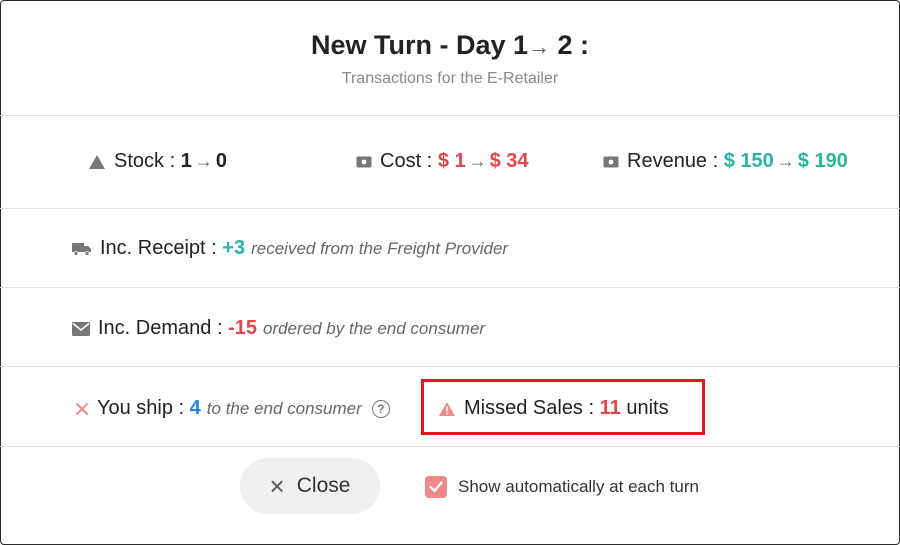 Image resolution: width=900 pixels, height=545 pixels. What do you see at coordinates (203, 161) in the screenshot?
I see `stock-arrow: →` at bounding box center [203, 161].